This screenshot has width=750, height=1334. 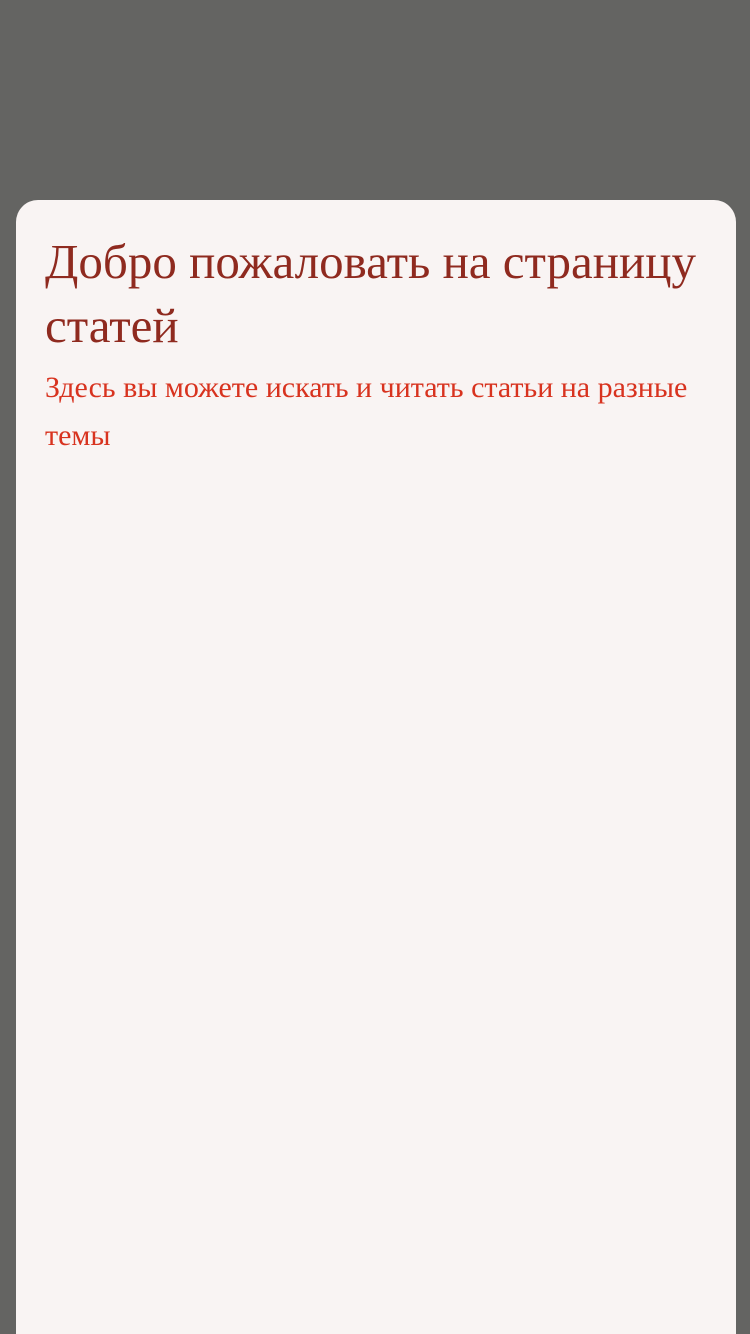 What do you see at coordinates (370, 293) in the screenshot?
I see `sheet-title: Добро пожаловать на страницу статей` at bounding box center [370, 293].